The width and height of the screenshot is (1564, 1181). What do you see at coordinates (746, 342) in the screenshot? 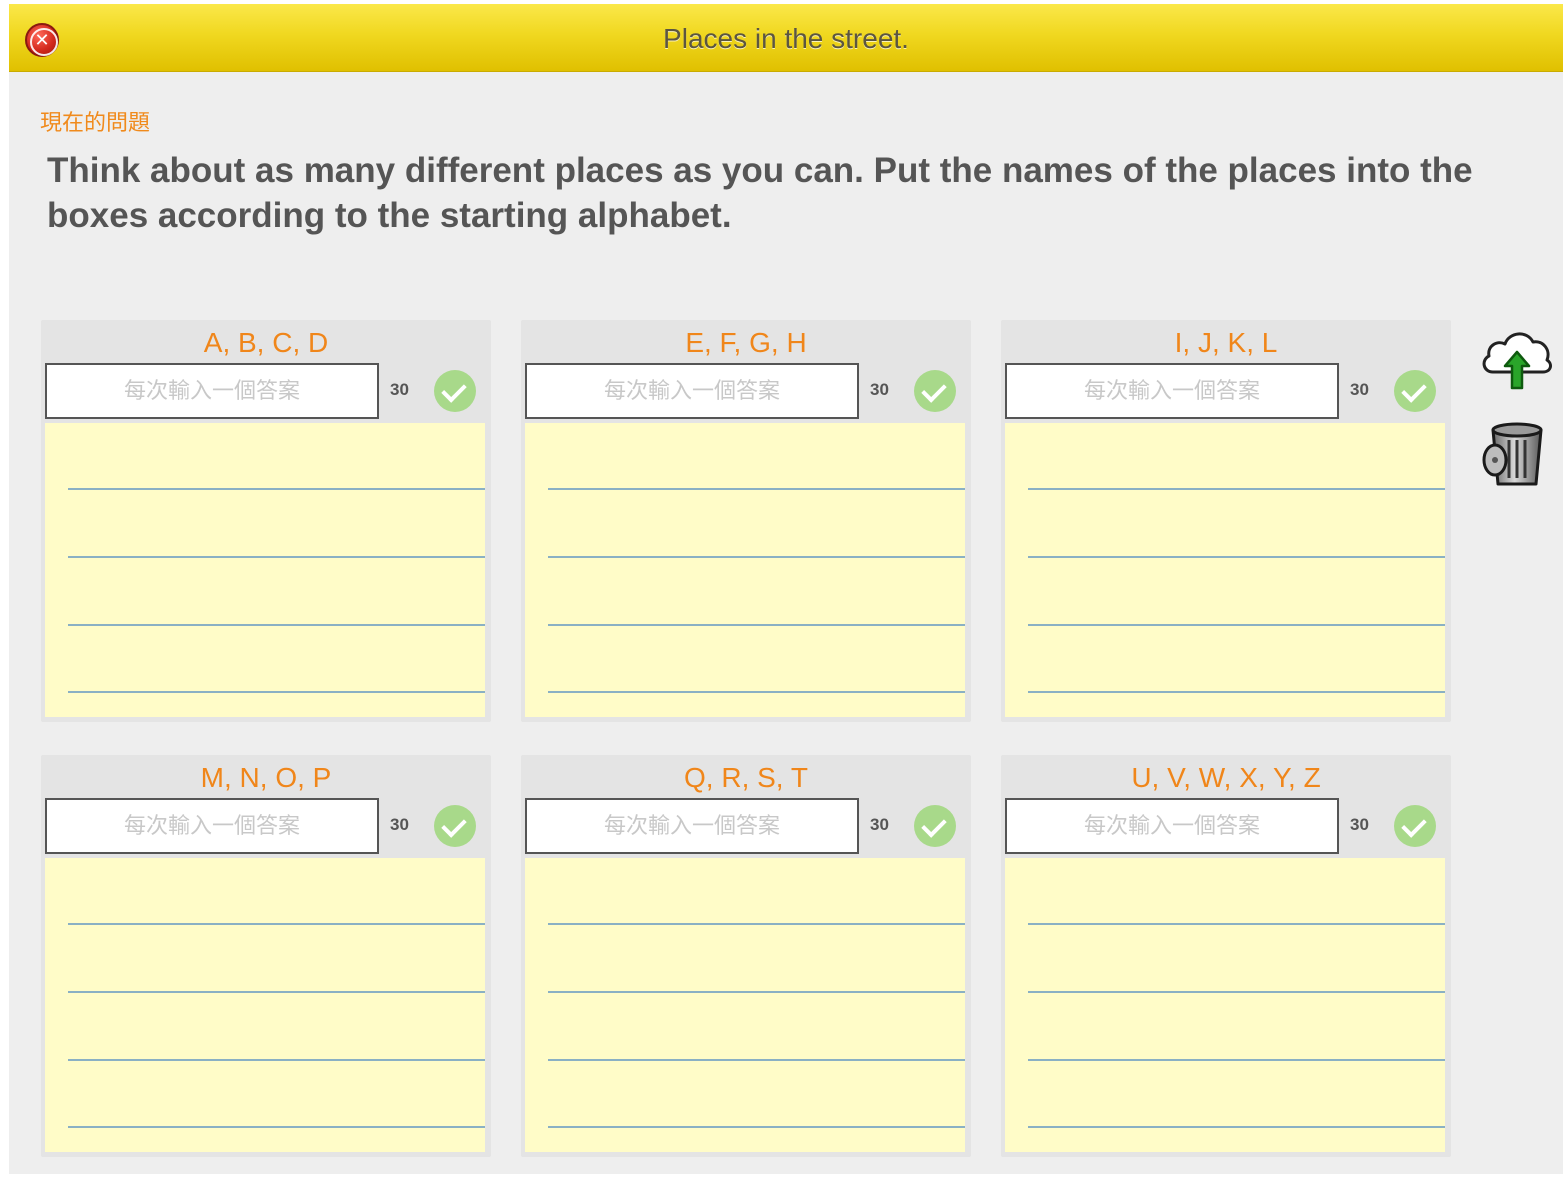
I see `card-title: E, F, G, H` at bounding box center [746, 342].